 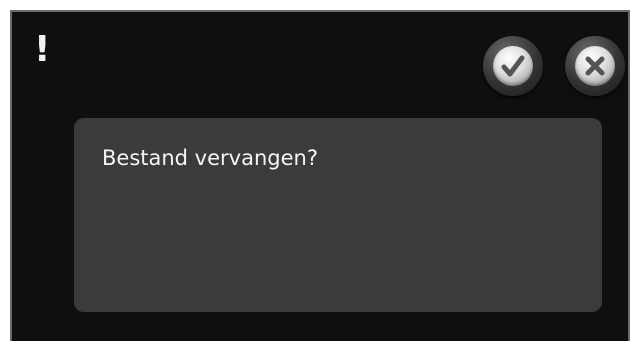 I want to click on dialog-message: Bestand vervangen?, so click(x=210, y=158).